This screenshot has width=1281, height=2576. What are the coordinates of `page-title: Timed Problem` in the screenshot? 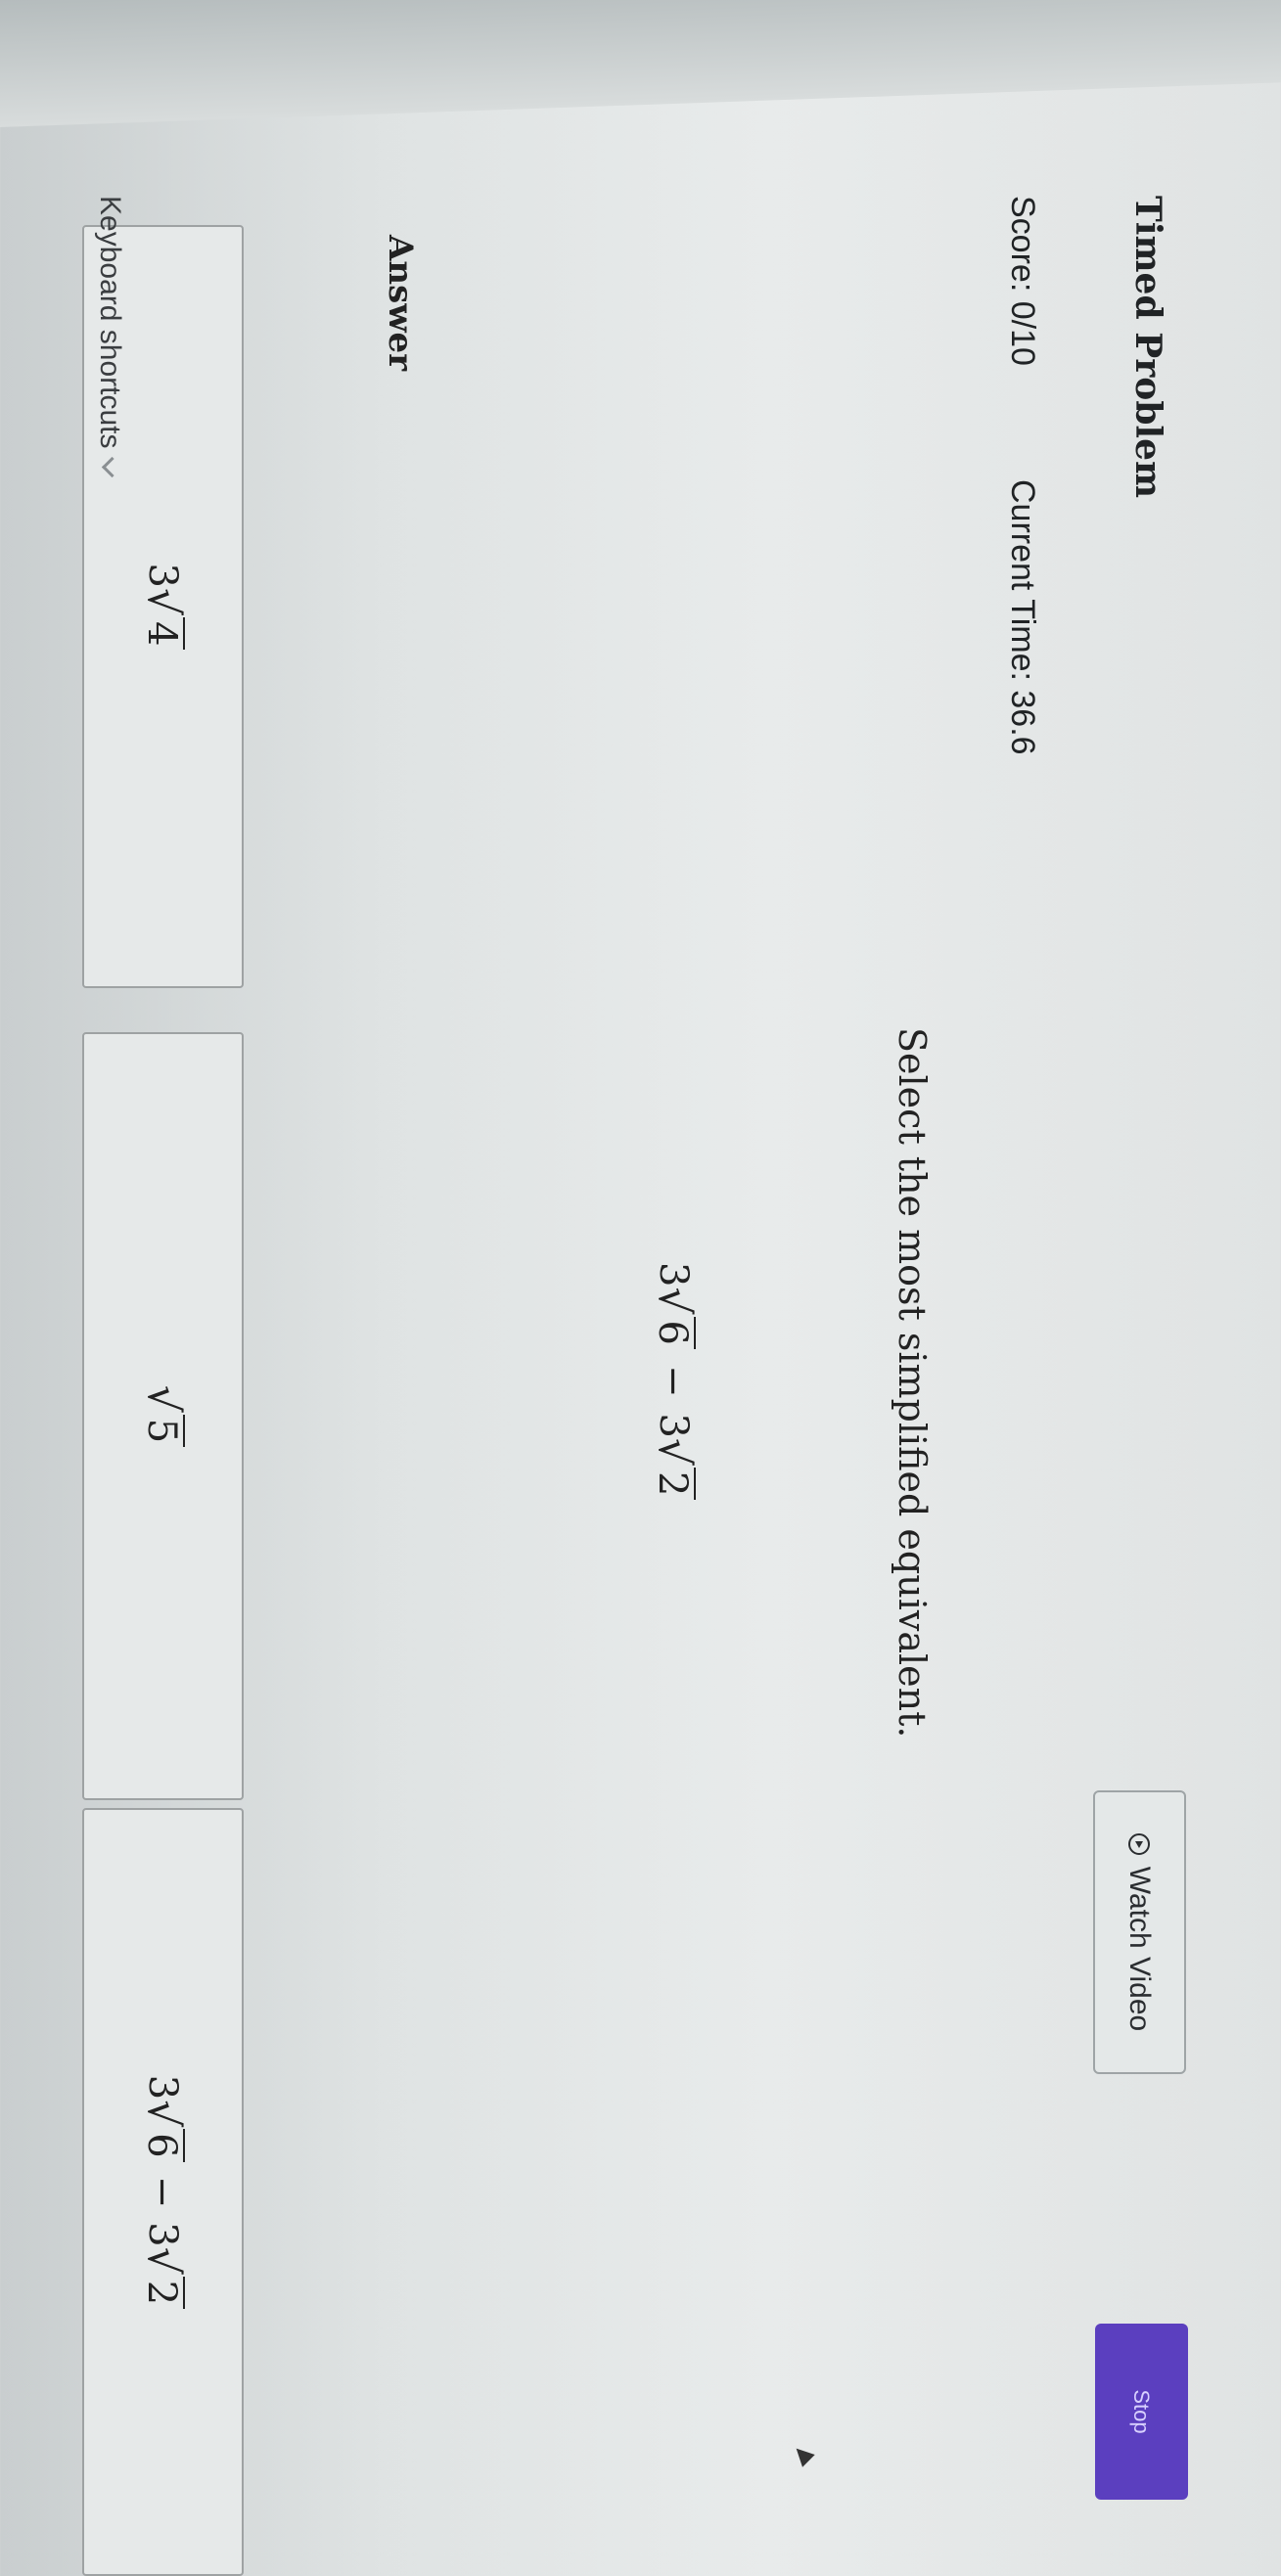 It's located at (1147, 347).